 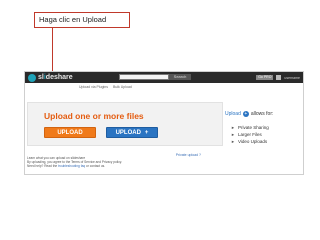 I want to click on avatar, so click(x=279, y=77).